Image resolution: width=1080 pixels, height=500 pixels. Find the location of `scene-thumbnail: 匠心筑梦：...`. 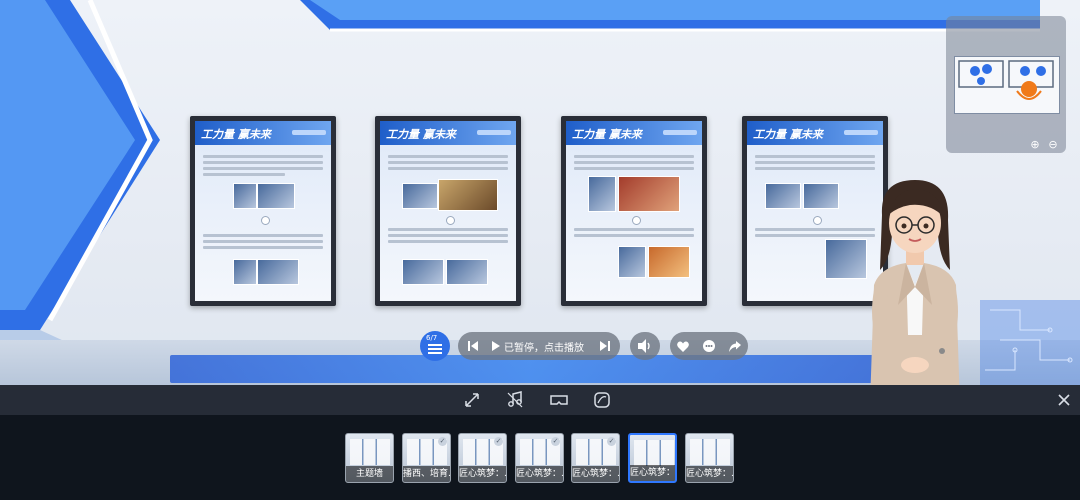

scene-thumbnail: 匠心筑梦：... is located at coordinates (709, 458).